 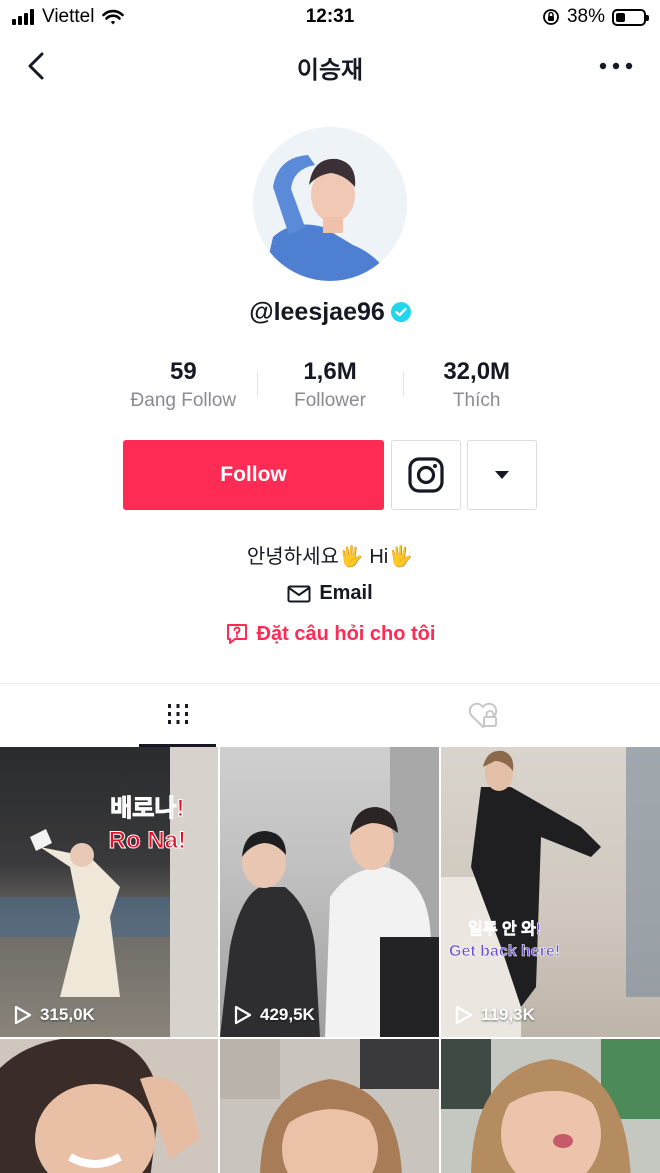 What do you see at coordinates (330, 70) in the screenshot?
I see `page-title: 이승재` at bounding box center [330, 70].